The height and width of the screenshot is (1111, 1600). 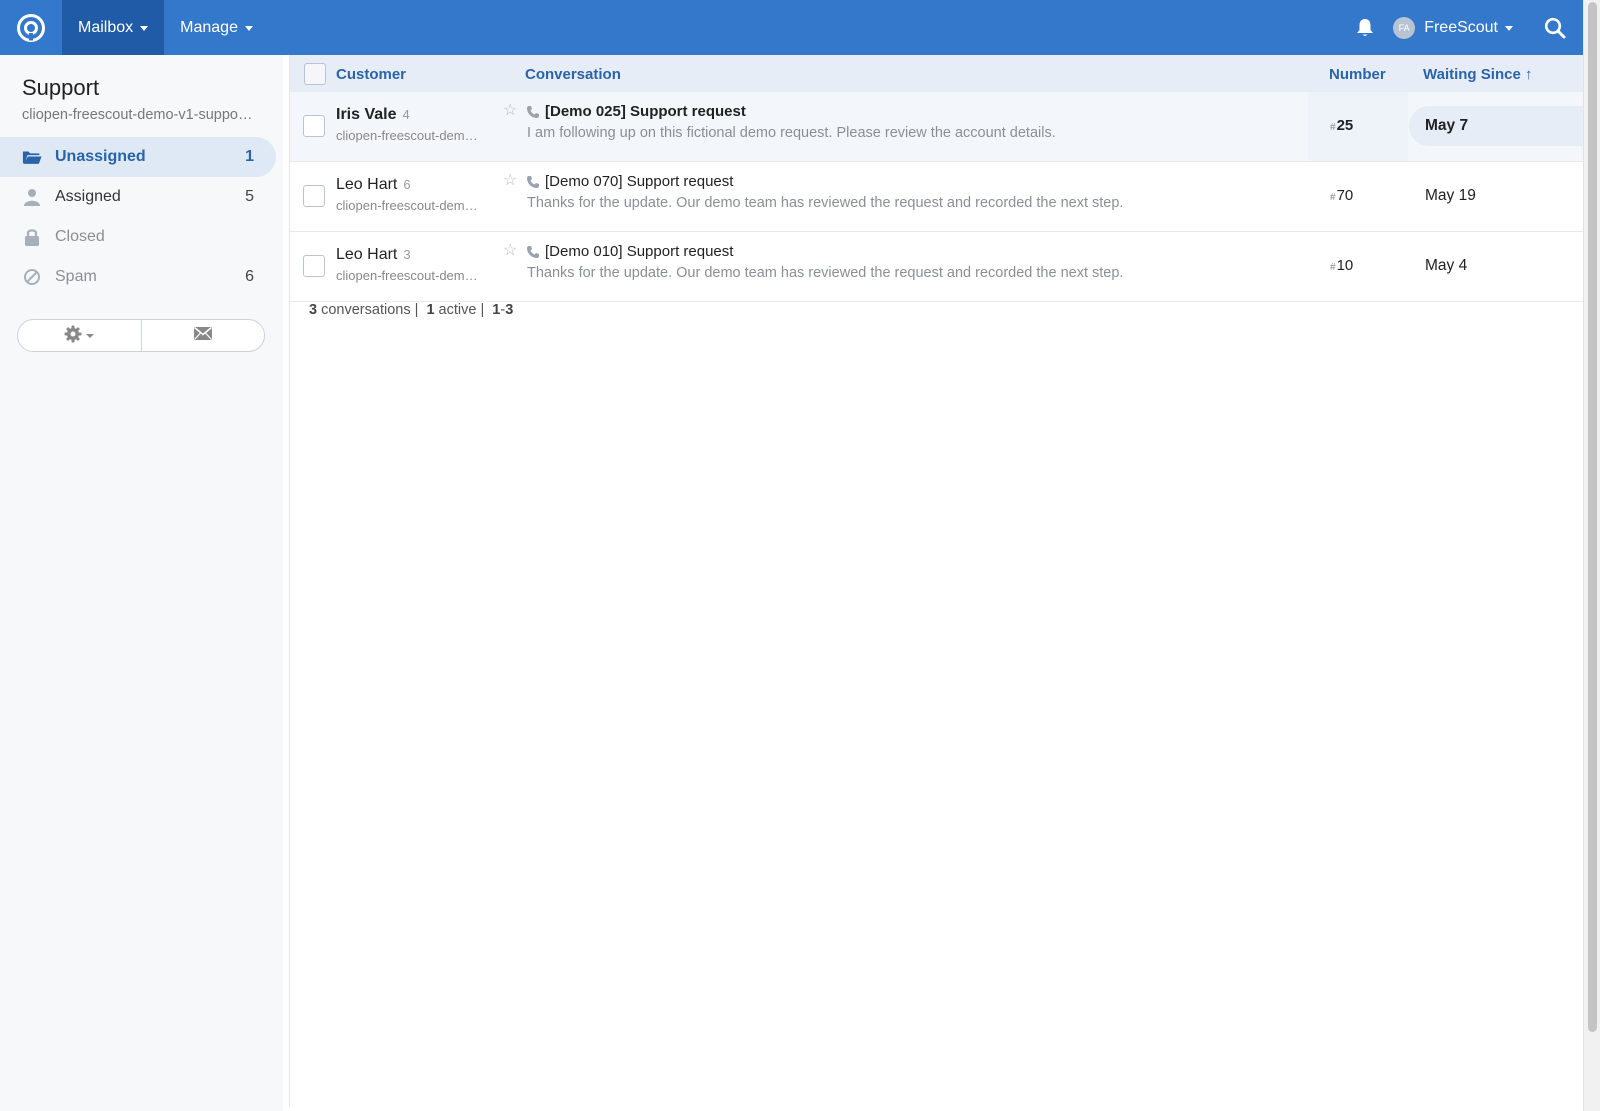 I want to click on search-icon, so click(x=1555, y=27).